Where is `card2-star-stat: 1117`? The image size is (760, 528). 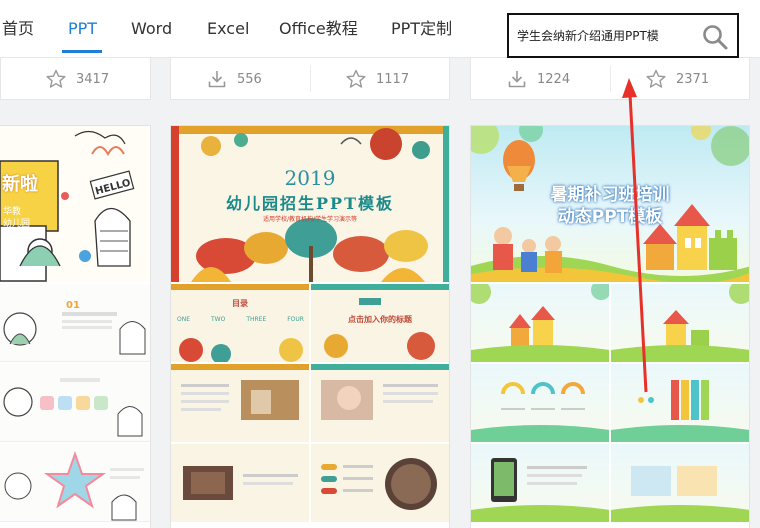 card2-star-stat: 1117 is located at coordinates (377, 79).